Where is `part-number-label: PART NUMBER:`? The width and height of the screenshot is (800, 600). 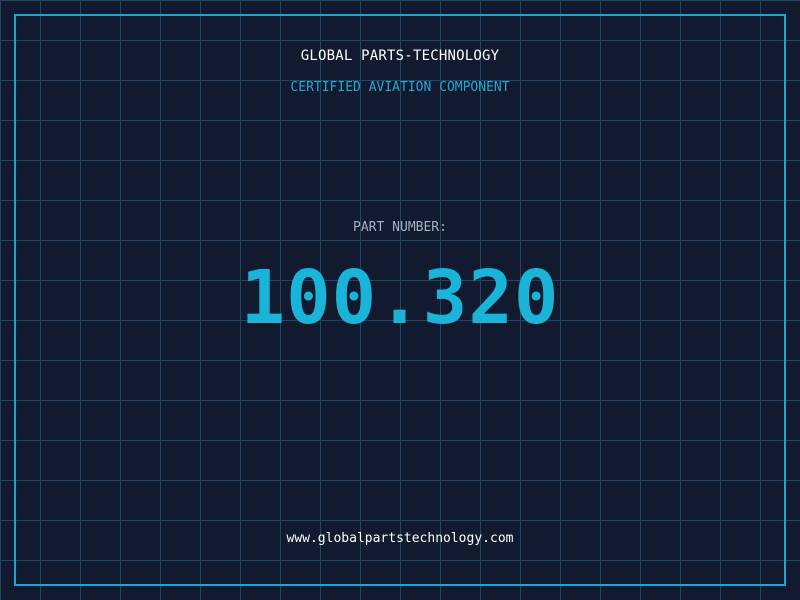
part-number-label: PART NUMBER: is located at coordinates (400, 227).